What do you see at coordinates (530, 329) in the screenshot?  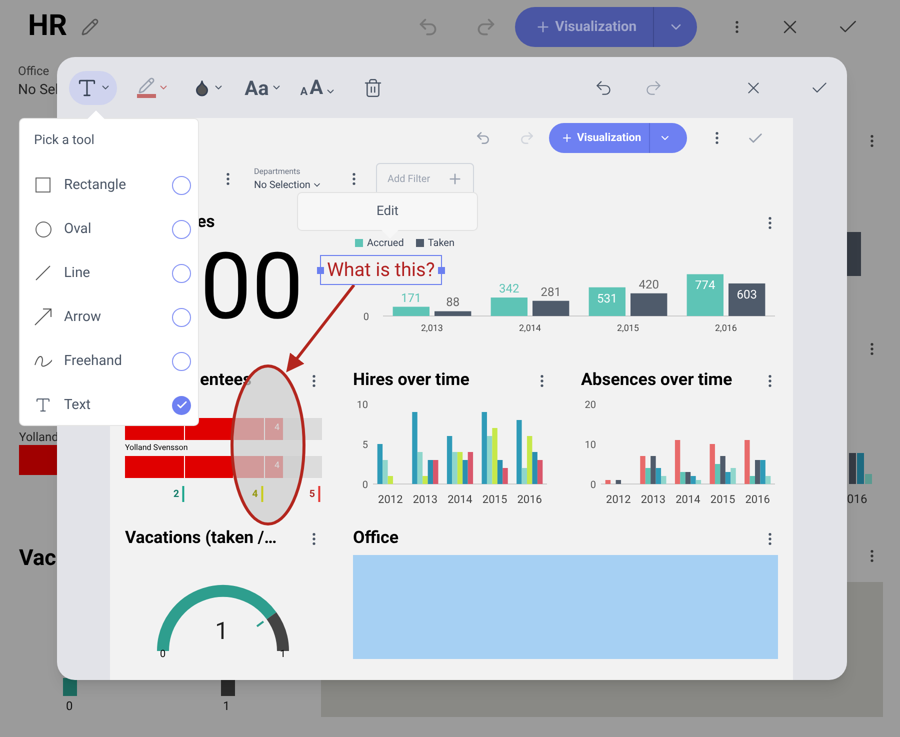 I see `axis-category-label: 2,014` at bounding box center [530, 329].